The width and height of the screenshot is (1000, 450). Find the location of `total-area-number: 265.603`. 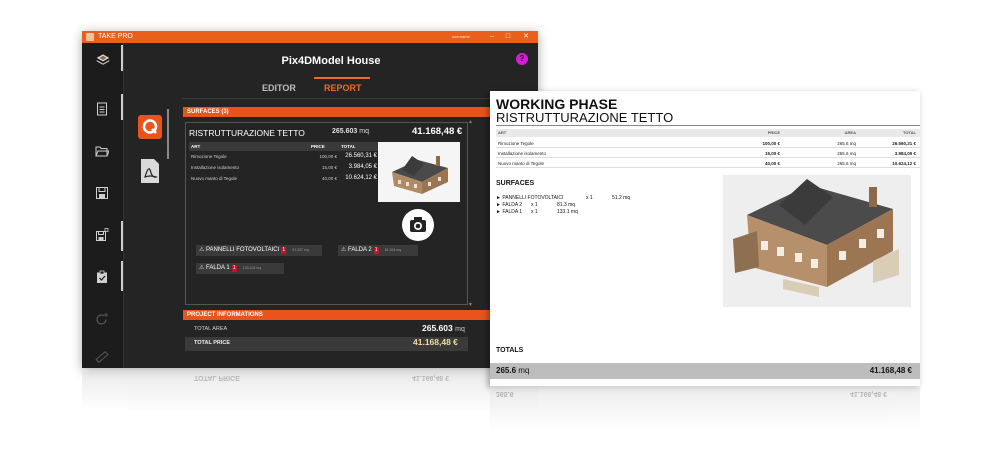

total-area-number: 265.603 is located at coordinates (437, 328).